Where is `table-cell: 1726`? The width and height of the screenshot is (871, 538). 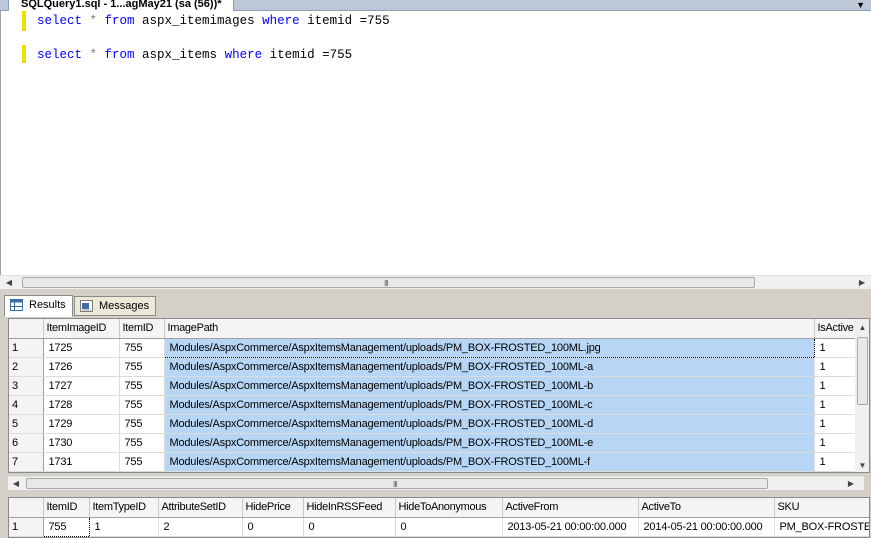 table-cell: 1726 is located at coordinates (81, 367).